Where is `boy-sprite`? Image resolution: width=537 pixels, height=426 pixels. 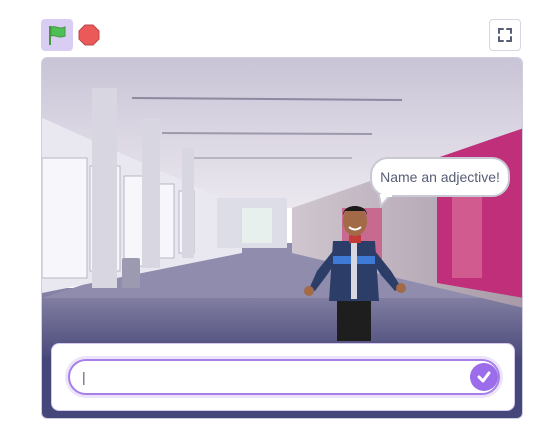
boy-sprite is located at coordinates (355, 271).